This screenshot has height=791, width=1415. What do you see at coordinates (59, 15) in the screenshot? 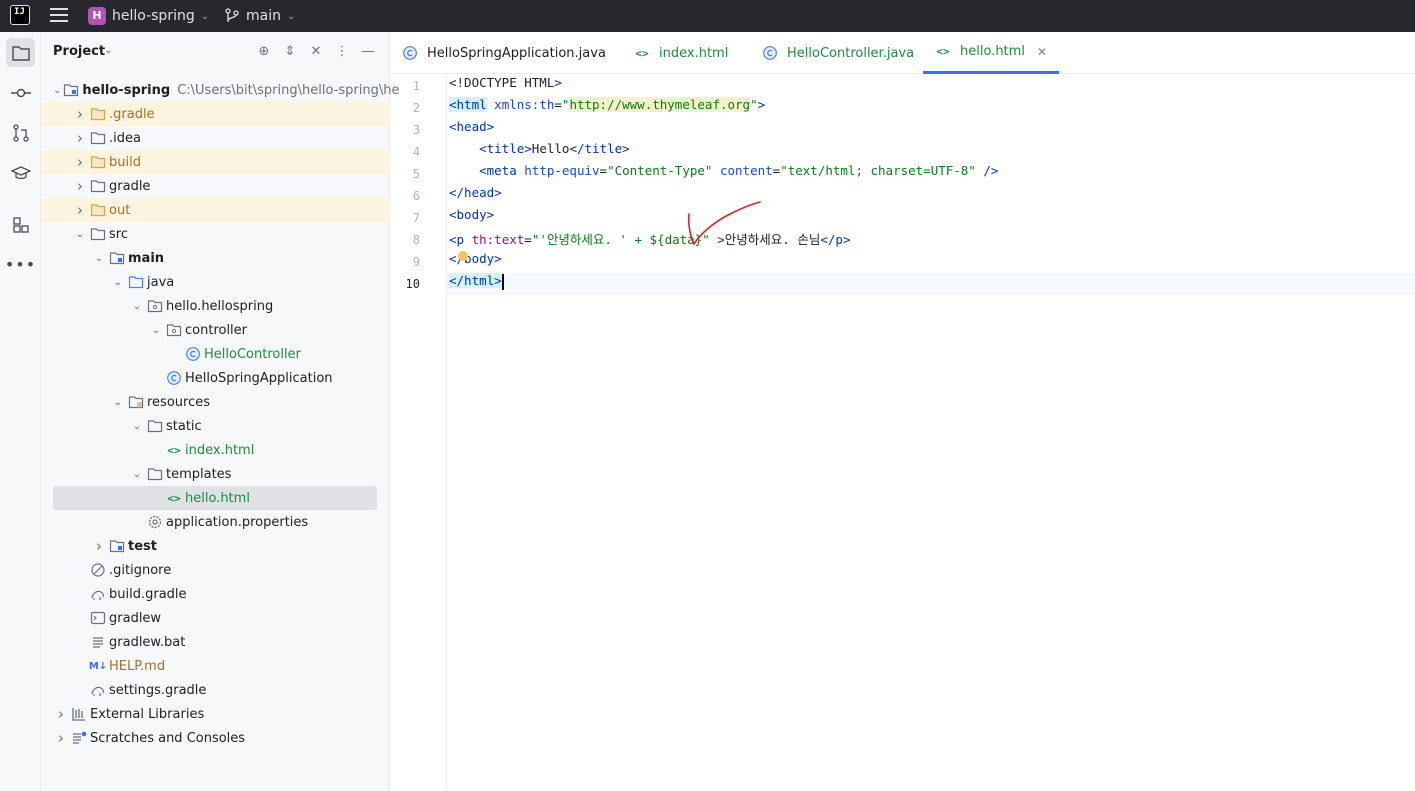
I see `main-menu-icon` at bounding box center [59, 15].